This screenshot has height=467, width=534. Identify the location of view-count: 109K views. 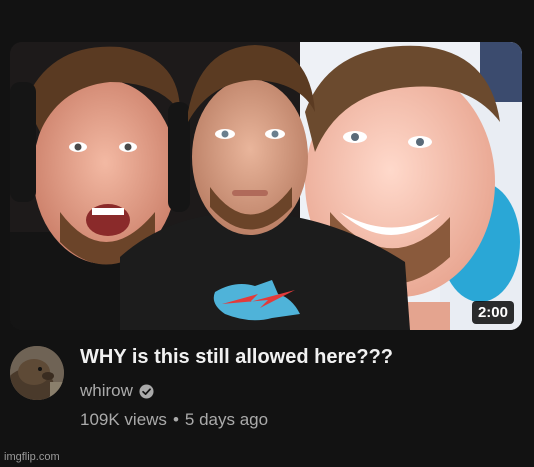
(123, 419).